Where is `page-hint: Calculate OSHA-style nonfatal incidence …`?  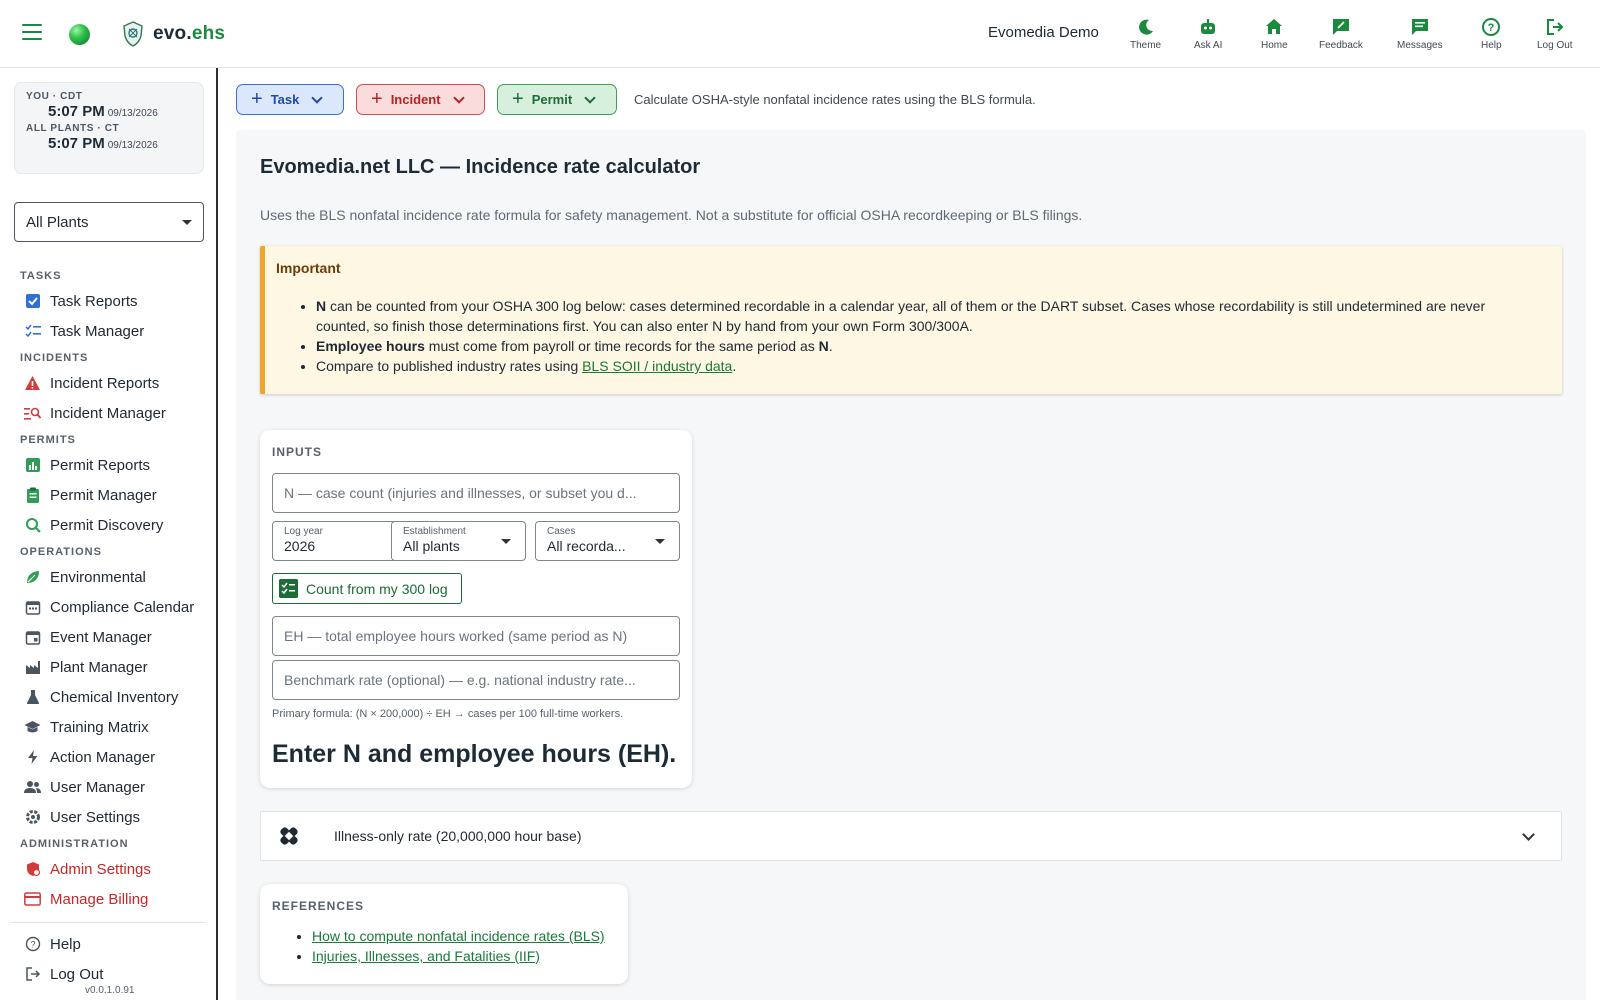
page-hint: Calculate OSHA-style nonfatal incidence … is located at coordinates (835, 99).